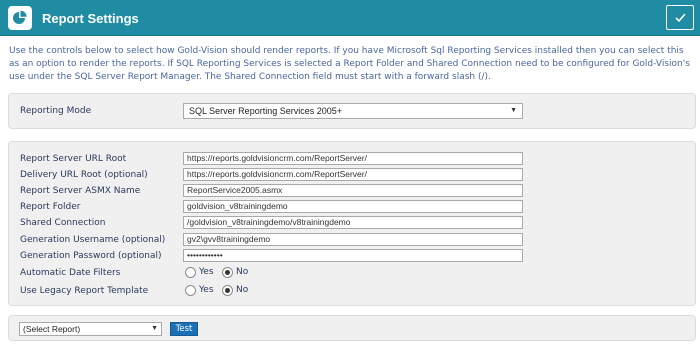  What do you see at coordinates (227, 272) in the screenshot?
I see `auto-date-filters-no-radio` at bounding box center [227, 272].